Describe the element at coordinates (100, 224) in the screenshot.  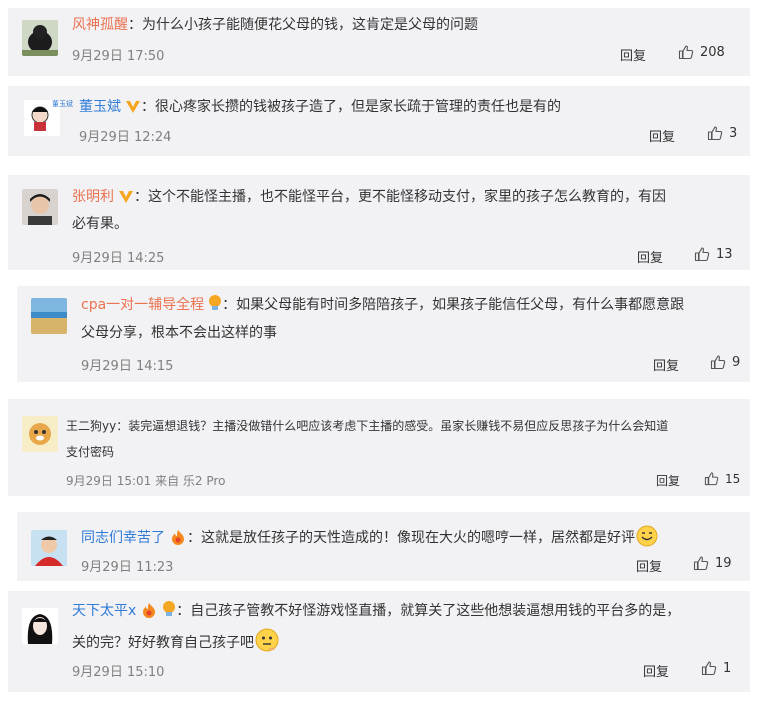
I see `comment-text-continued: 必有果。` at that location.